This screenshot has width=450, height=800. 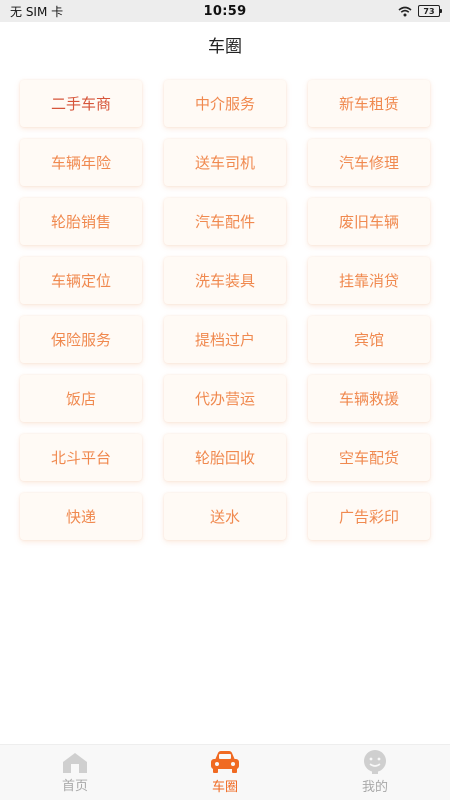 I want to click on category-tile: 车辆年险, so click(x=81, y=162).